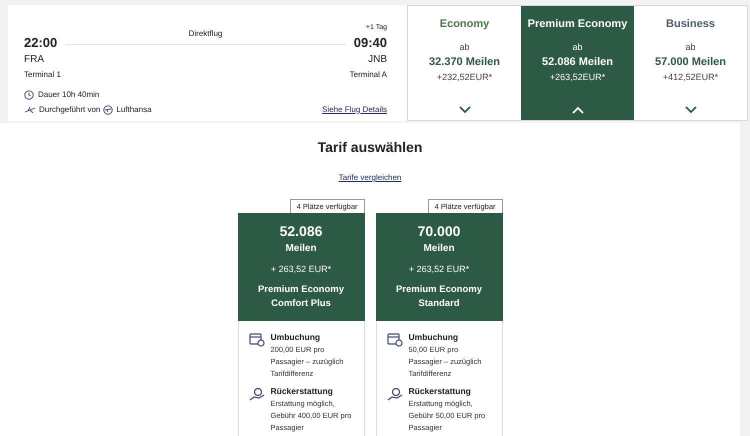 Image resolution: width=750 pixels, height=436 pixels. What do you see at coordinates (301, 267) in the screenshot?
I see `fare-card-header: 52.086 Meilen + 263,52 EUR* Premium Economy Comfort Plus` at bounding box center [301, 267].